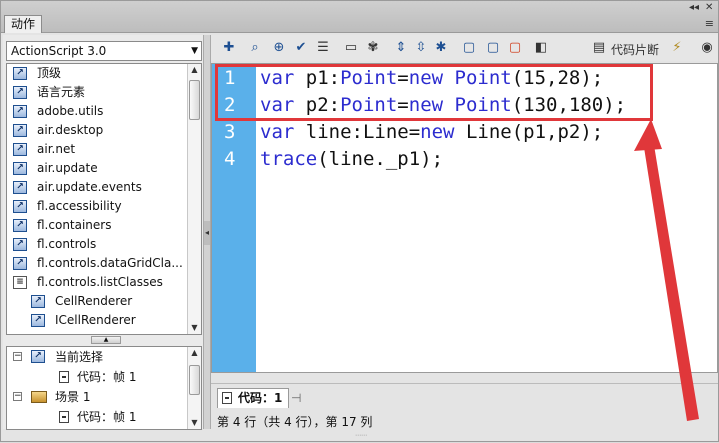  What do you see at coordinates (38, 356) in the screenshot?
I see `selection-icon: ↗` at bounding box center [38, 356].